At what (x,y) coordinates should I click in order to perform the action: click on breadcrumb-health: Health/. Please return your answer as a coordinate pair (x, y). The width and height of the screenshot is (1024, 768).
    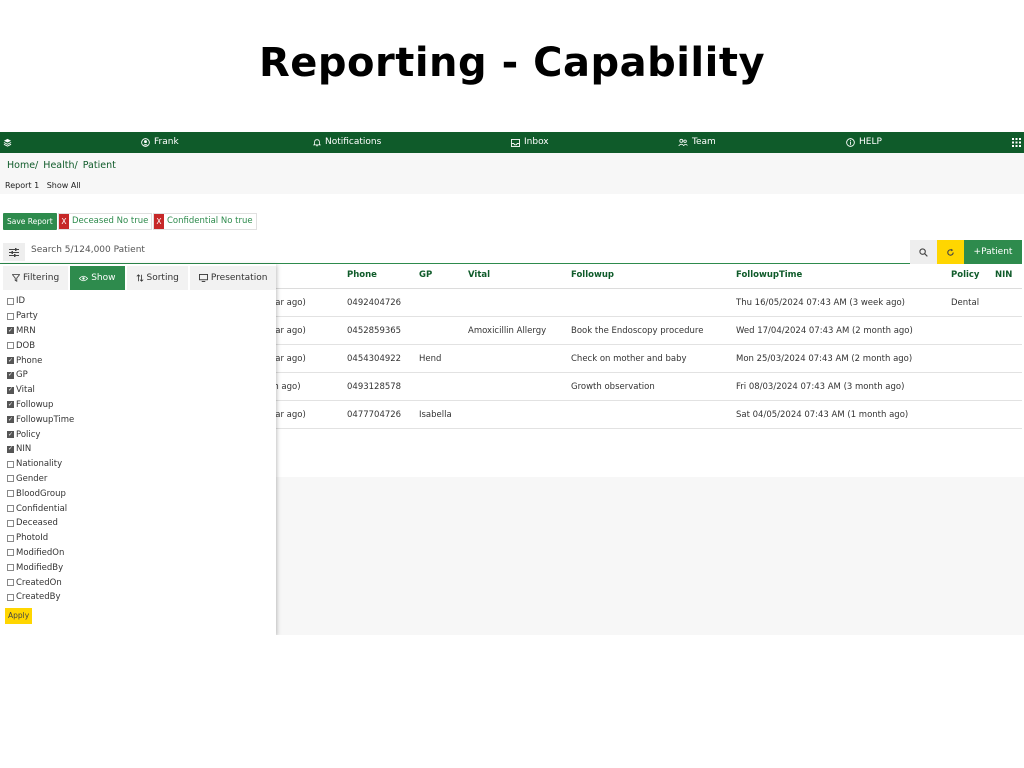
    Looking at the image, I should click on (60, 165).